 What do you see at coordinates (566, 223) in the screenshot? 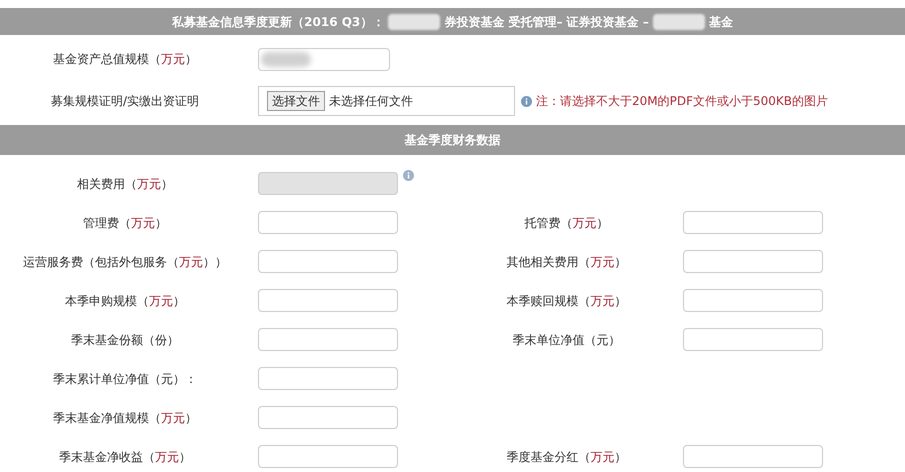
I see `field-label: 托管费（万元）` at bounding box center [566, 223].